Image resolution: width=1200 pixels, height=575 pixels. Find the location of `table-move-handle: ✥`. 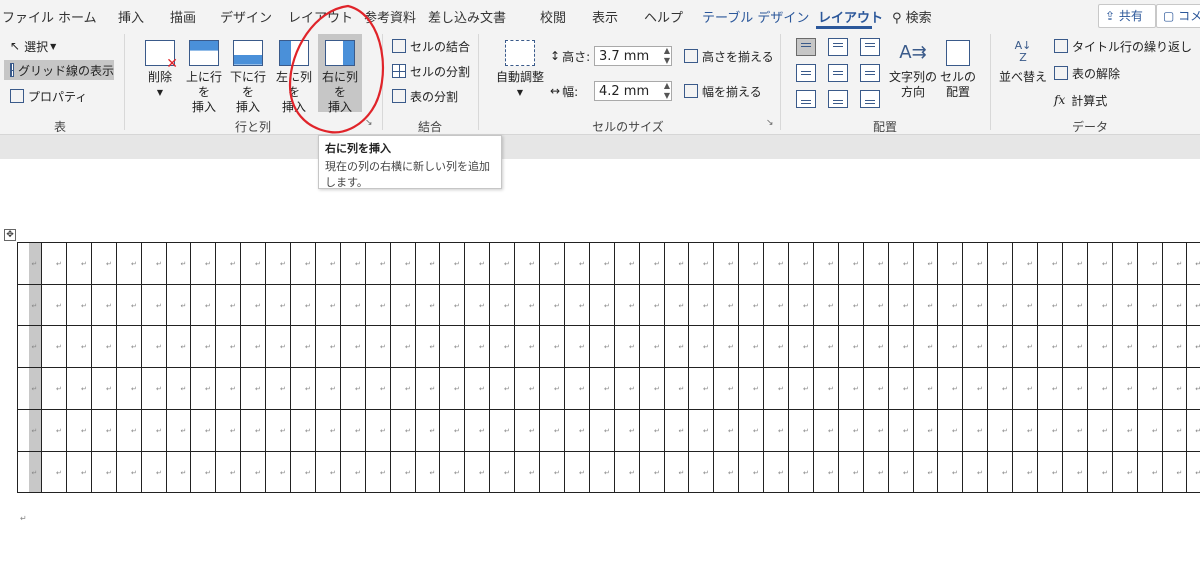

table-move-handle: ✥ is located at coordinates (10, 235).